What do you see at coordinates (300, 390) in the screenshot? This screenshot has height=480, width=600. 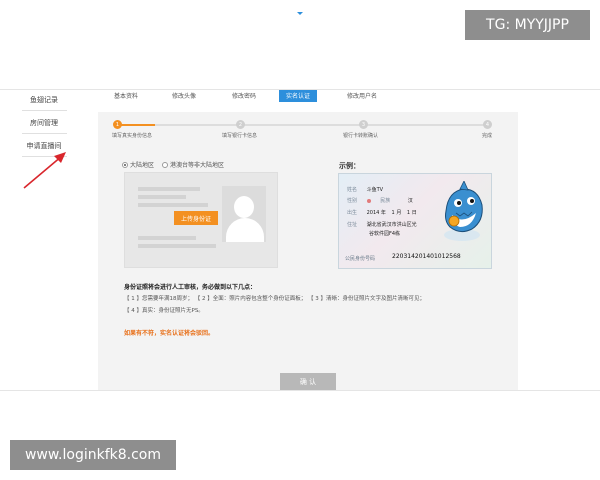 I see `footer-divider` at bounding box center [300, 390].